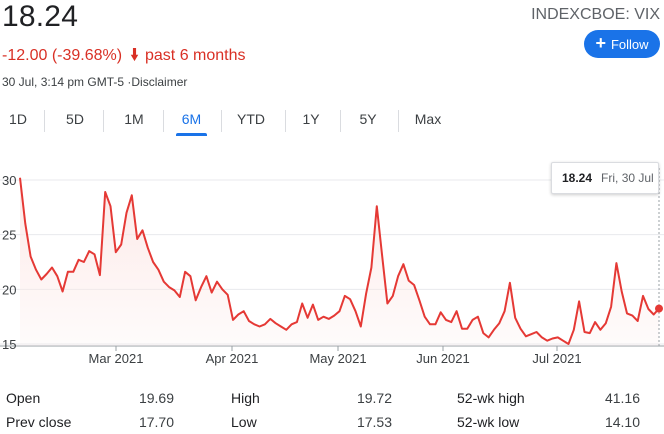  Describe the element at coordinates (595, 14) in the screenshot. I see `ticker-symbol: INDEXCBOE: VIX` at that location.